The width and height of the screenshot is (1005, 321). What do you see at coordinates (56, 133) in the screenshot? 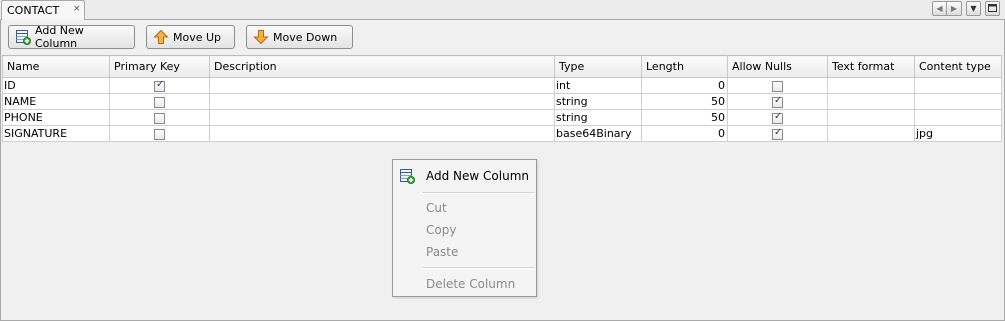
I see `cell-name: SIGNATURE` at bounding box center [56, 133].